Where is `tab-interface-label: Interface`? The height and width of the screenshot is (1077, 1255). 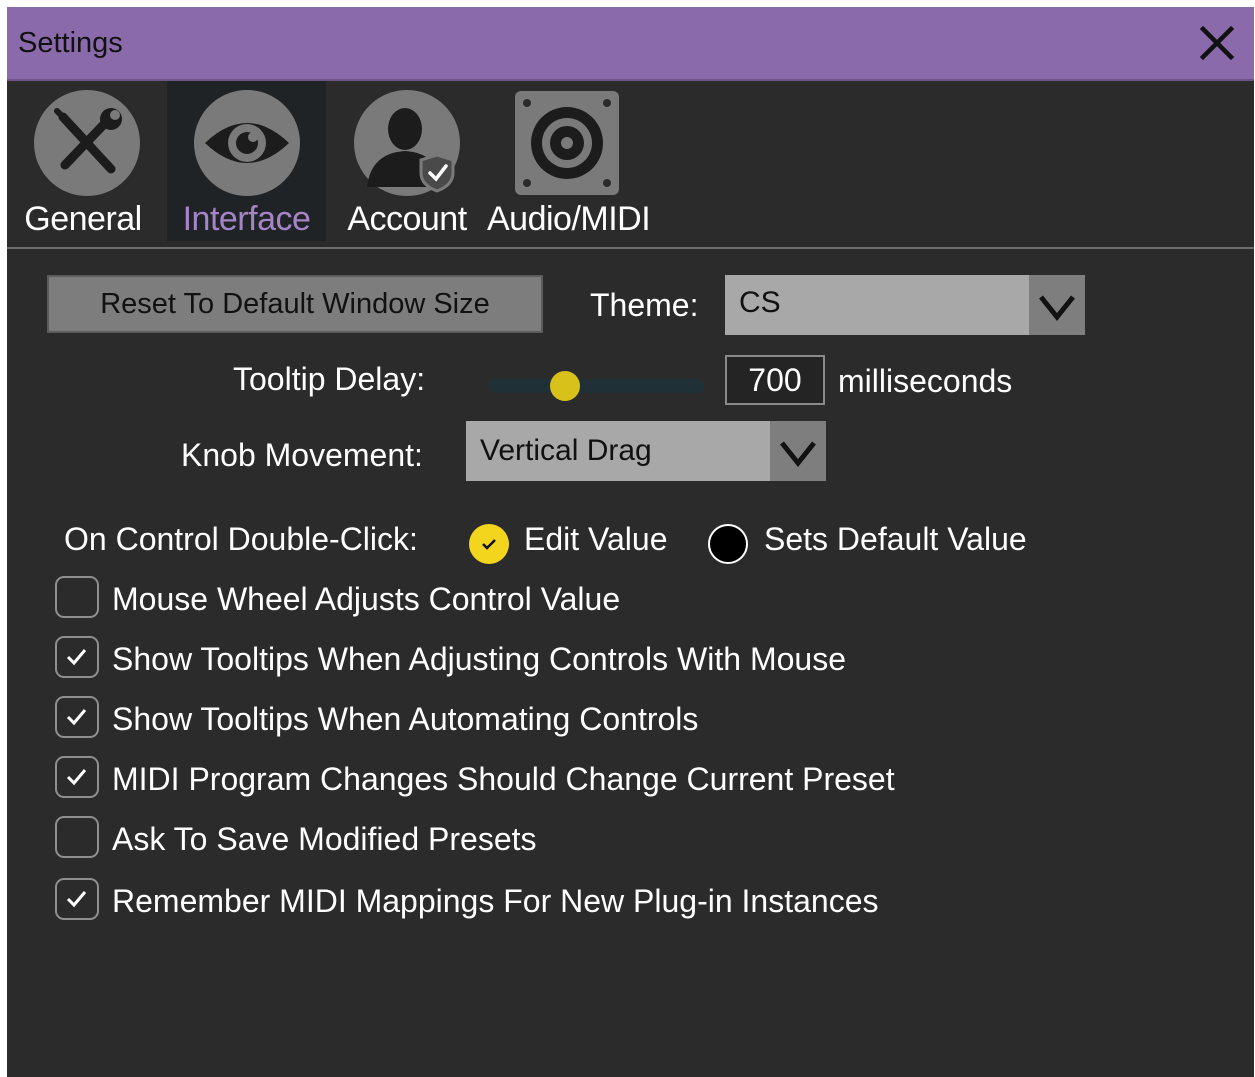 tab-interface-label: Interface is located at coordinates (246, 219).